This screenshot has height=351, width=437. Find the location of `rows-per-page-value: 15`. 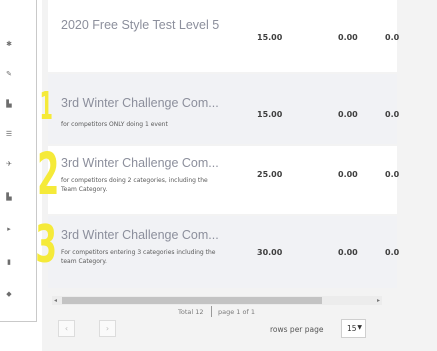

rows-per-page-value: 15 is located at coordinates (352, 328).